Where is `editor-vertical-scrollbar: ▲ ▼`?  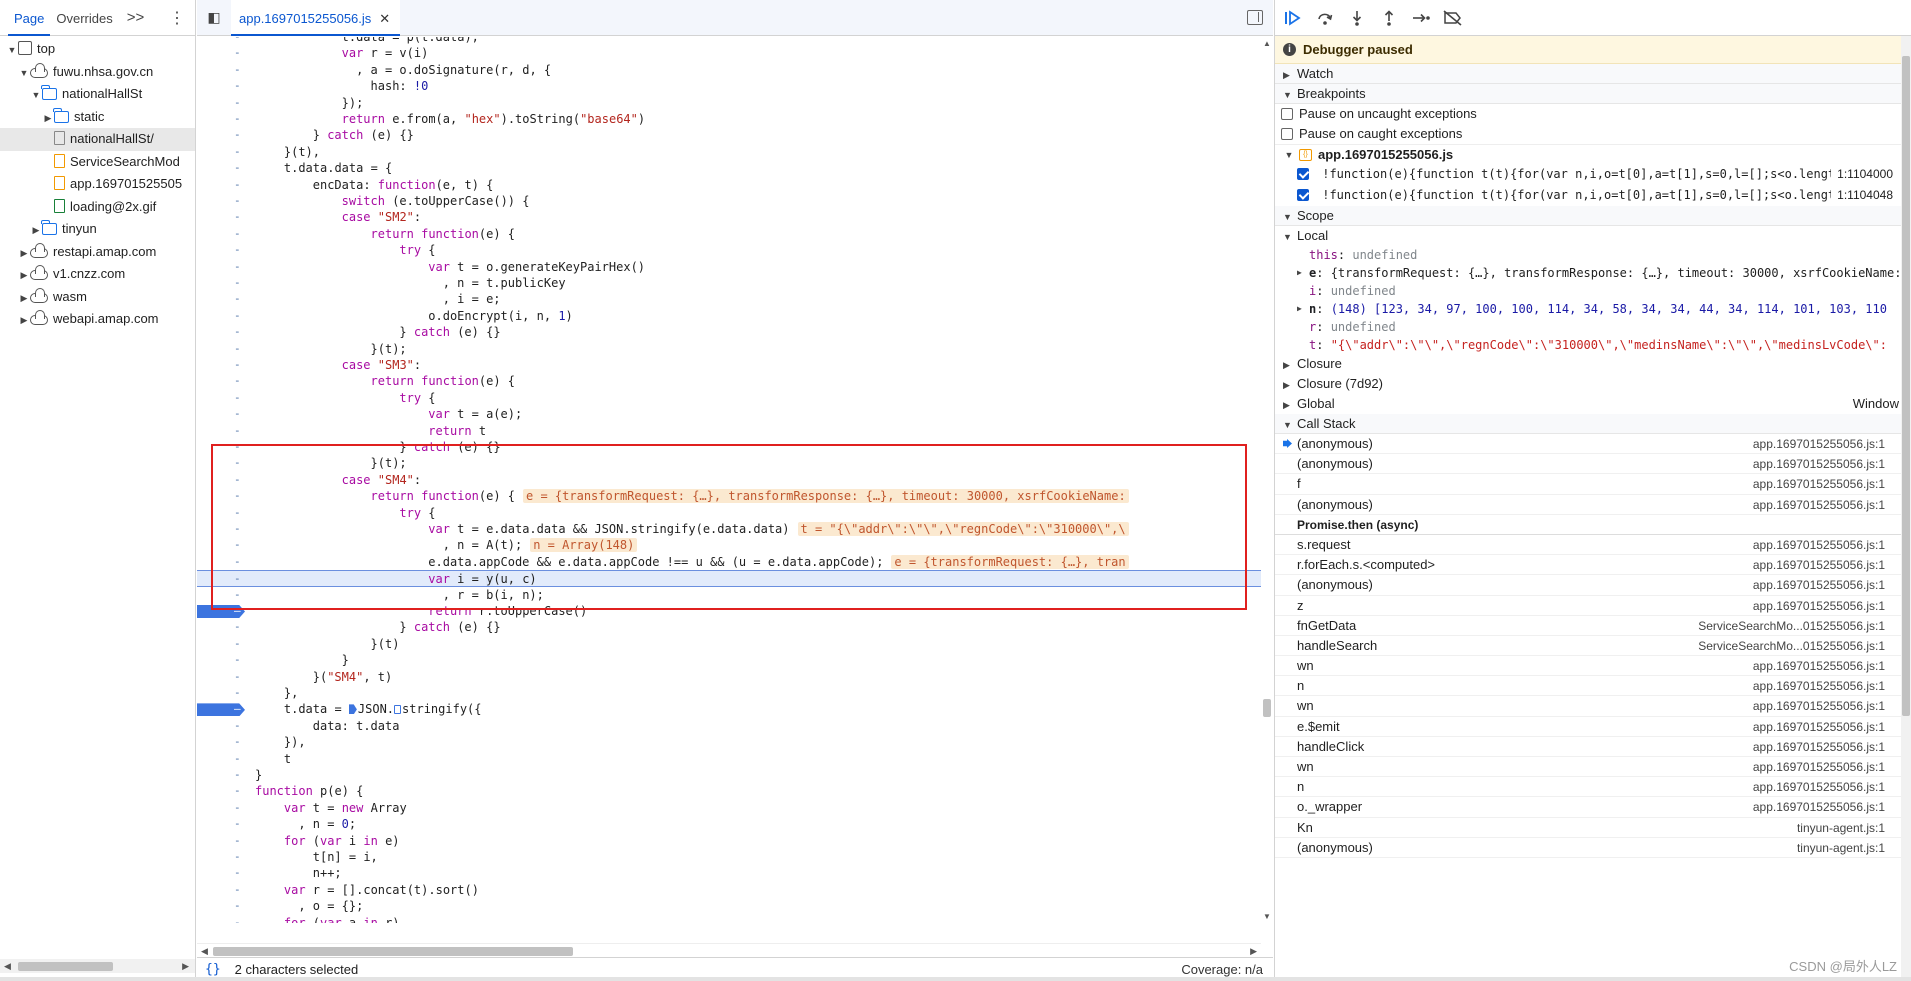
editor-vertical-scrollbar: ▲ ▼ is located at coordinates (1267, 480).